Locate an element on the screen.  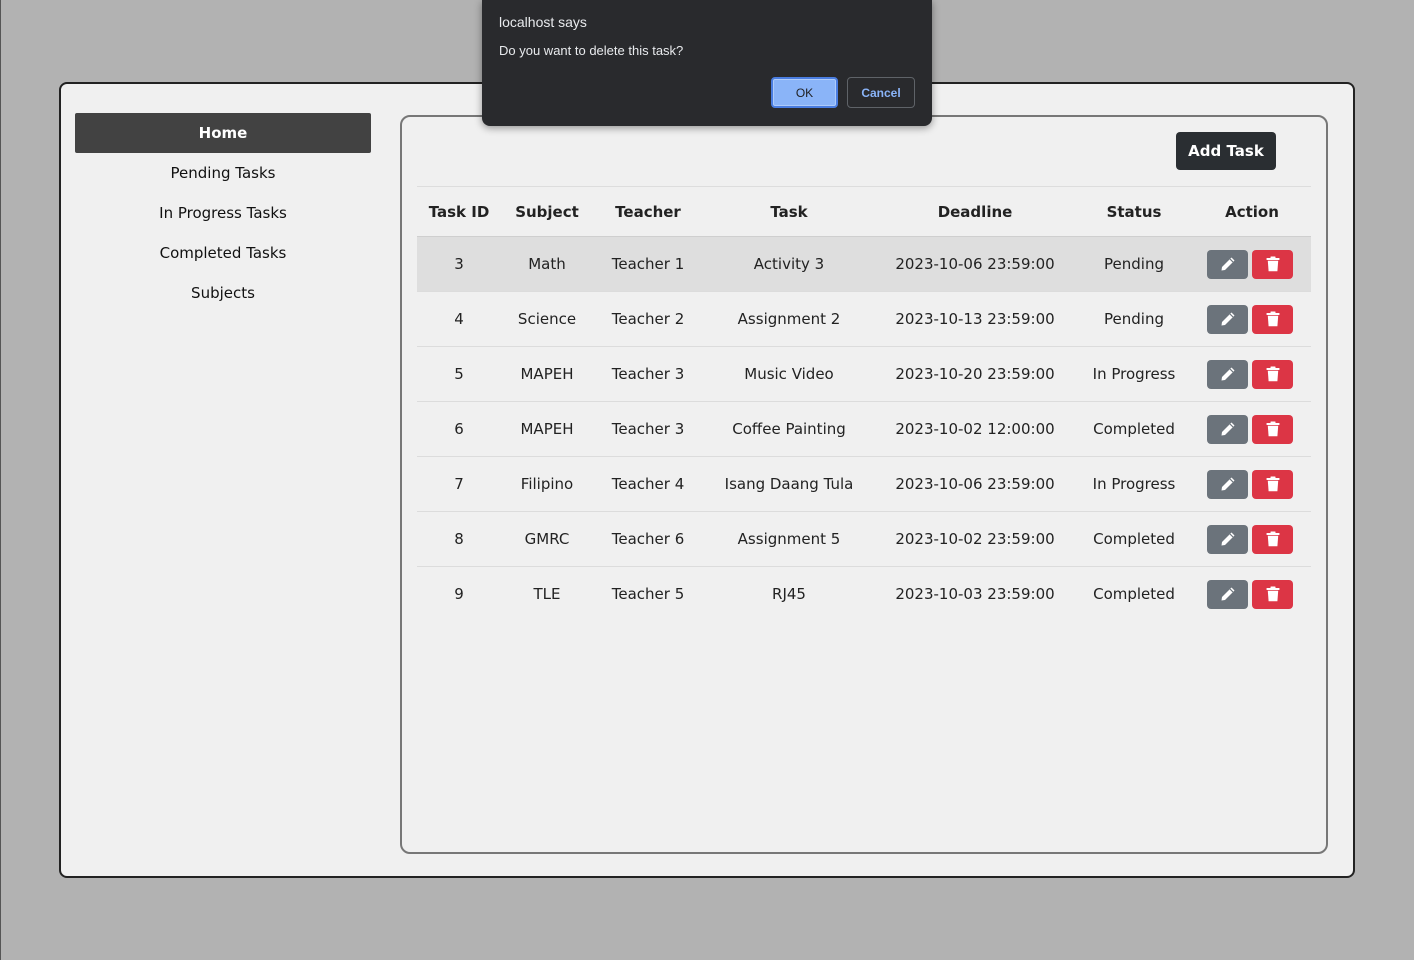
cell-subject: MAPEH is located at coordinates (547, 374).